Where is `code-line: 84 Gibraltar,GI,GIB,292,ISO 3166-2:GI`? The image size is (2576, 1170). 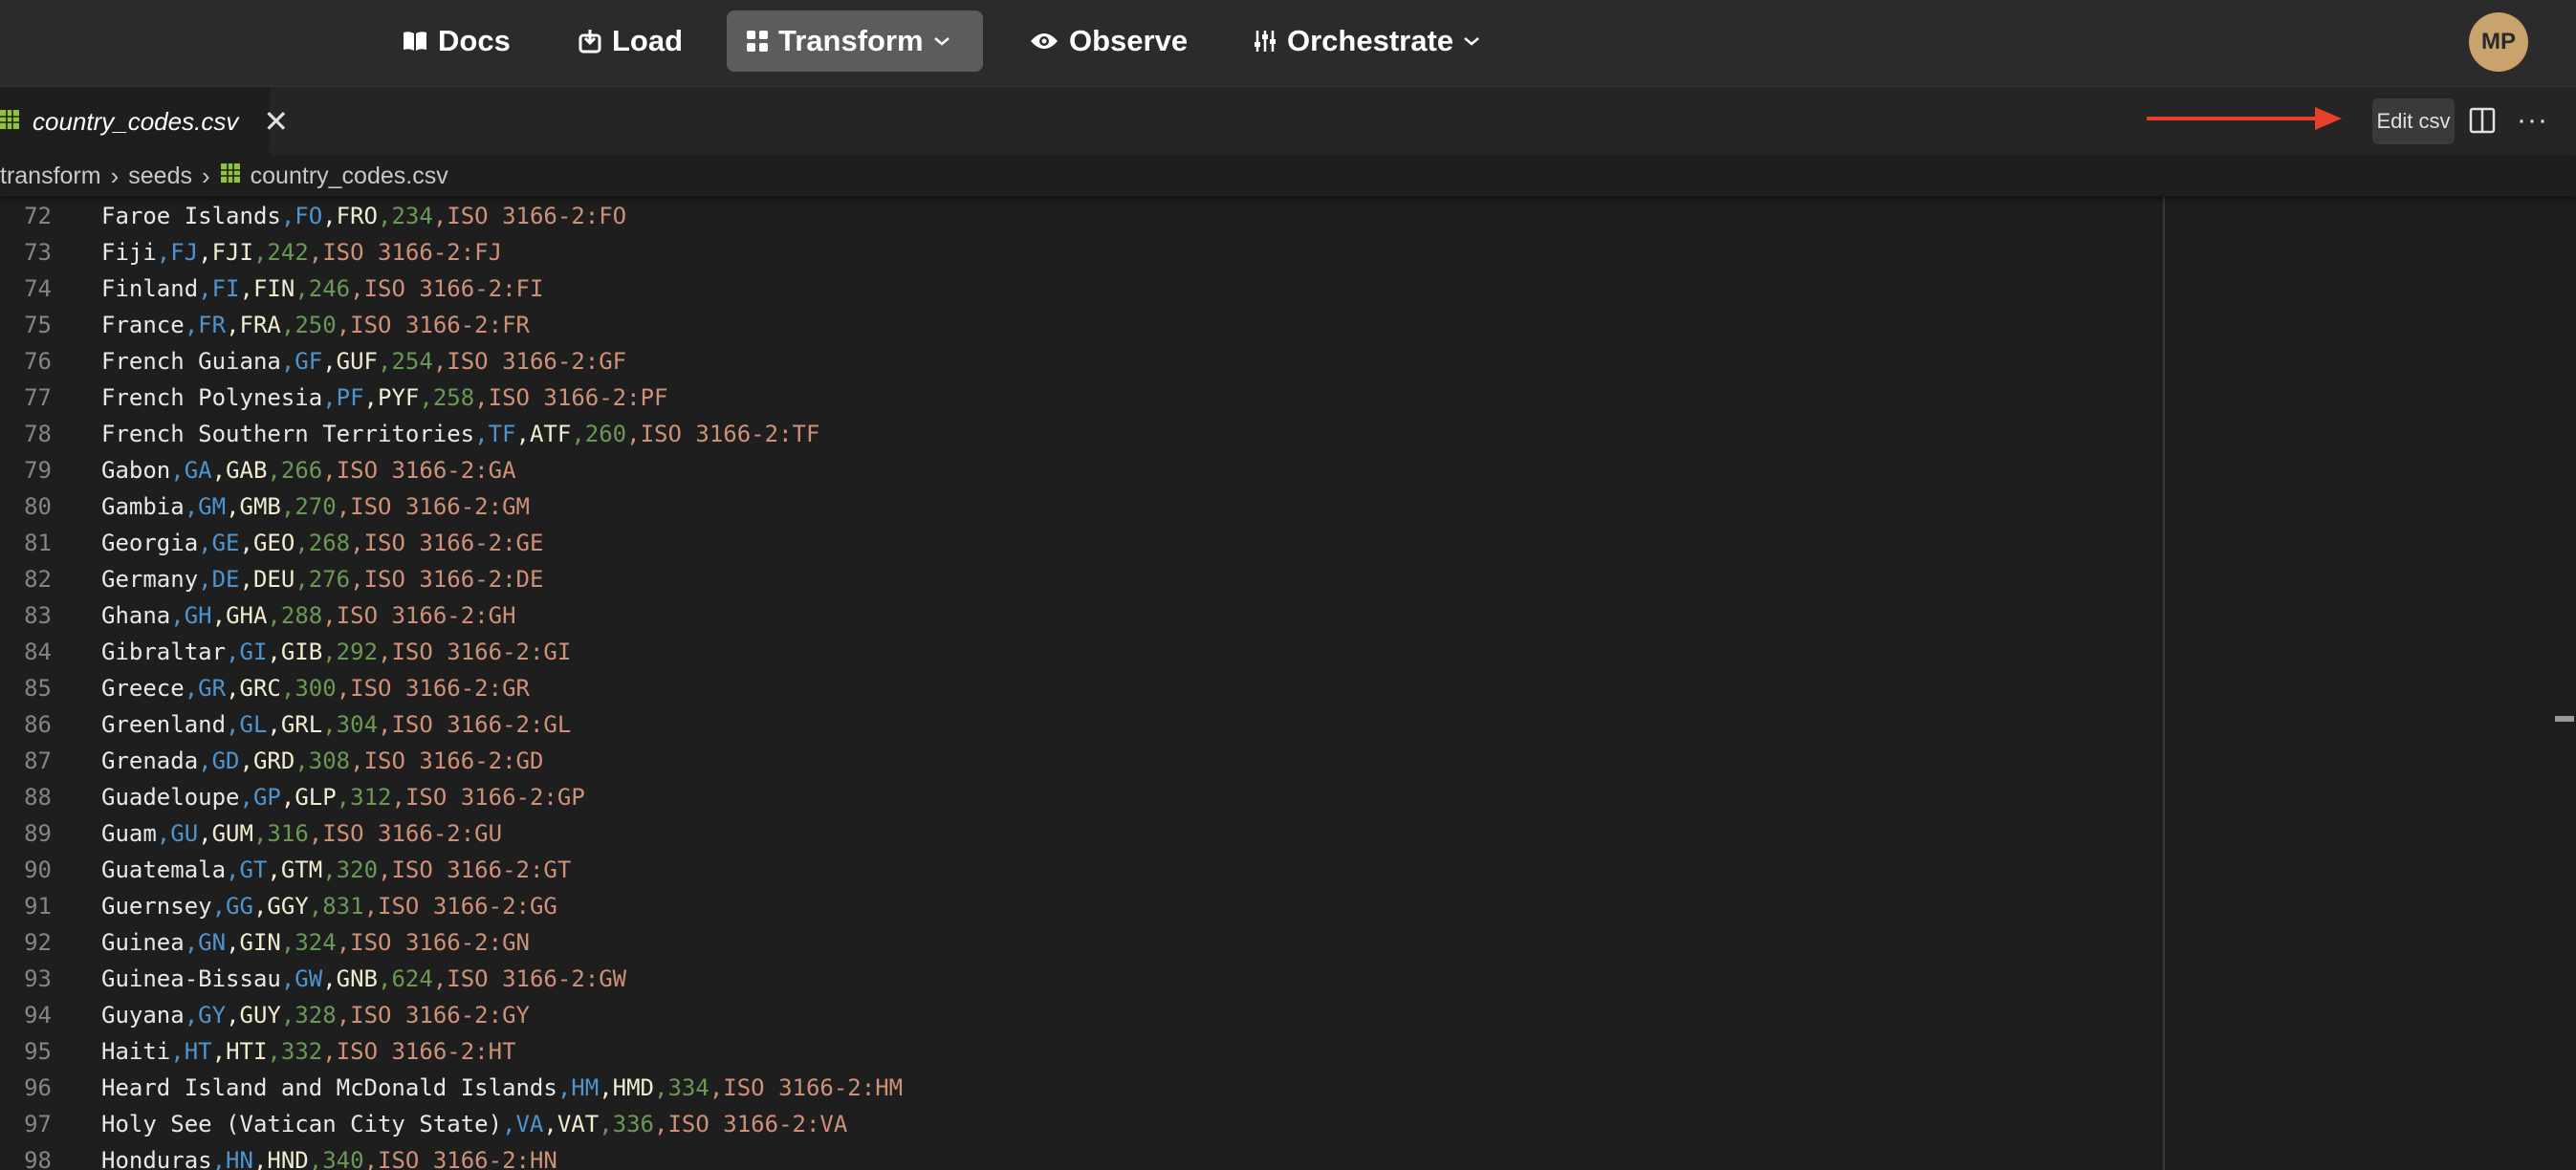 code-line: 84 Gibraltar,GI,GIB,292,ISO 3166-2:GI is located at coordinates (285, 652).